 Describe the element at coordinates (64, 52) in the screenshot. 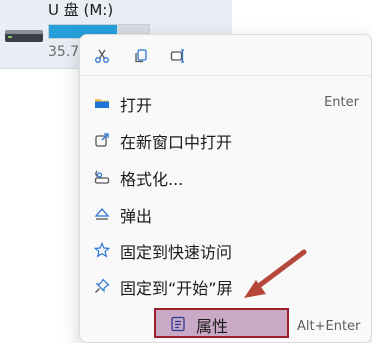

I see `drive-size-text: 35.7` at that location.